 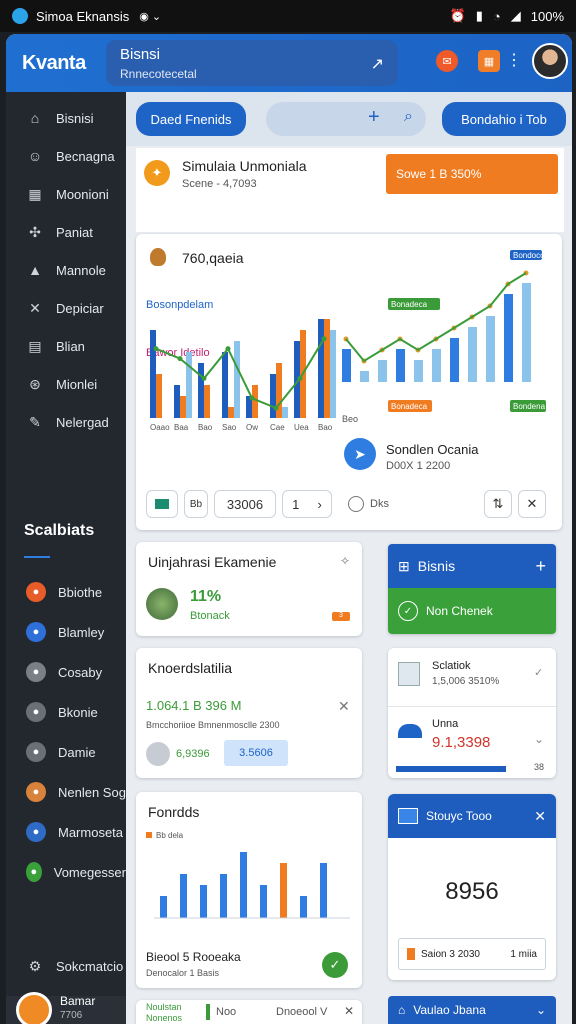 I want to click on summary-badge: Sowe 1 B 350%, so click(x=472, y=174).